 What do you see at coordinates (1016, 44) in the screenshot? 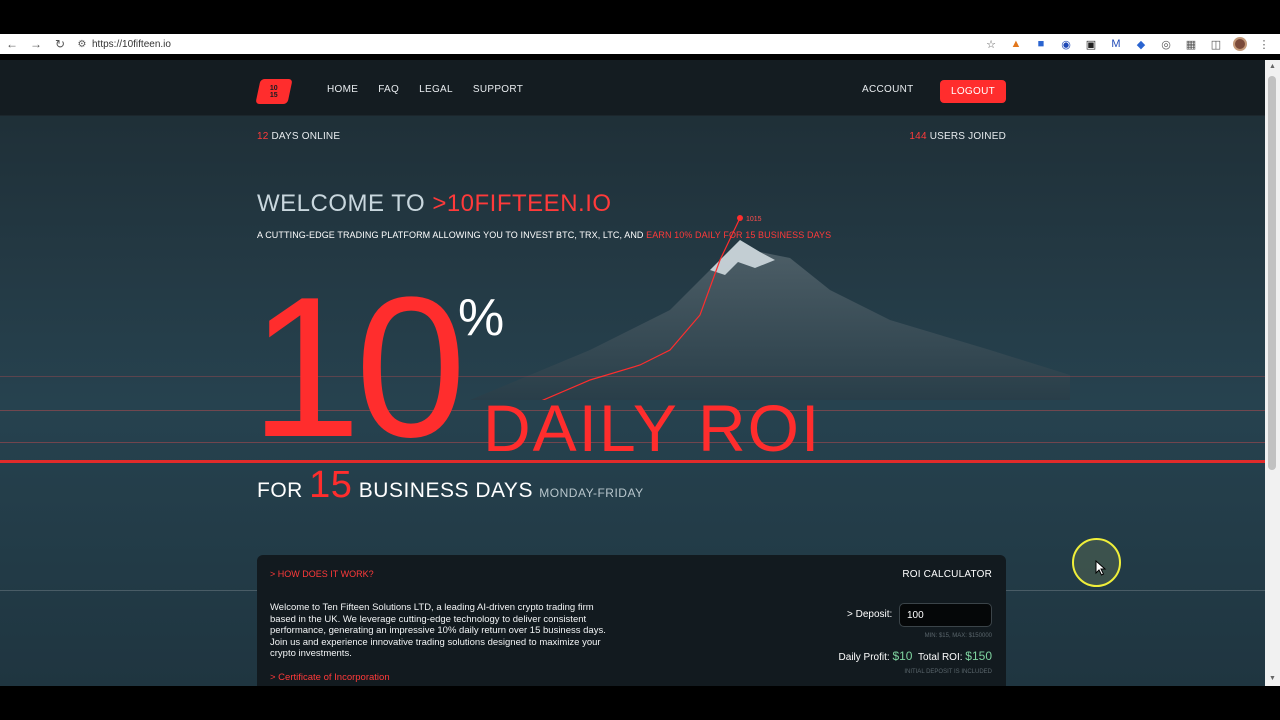
I see `metamask-extension-icon: ▲` at bounding box center [1016, 44].